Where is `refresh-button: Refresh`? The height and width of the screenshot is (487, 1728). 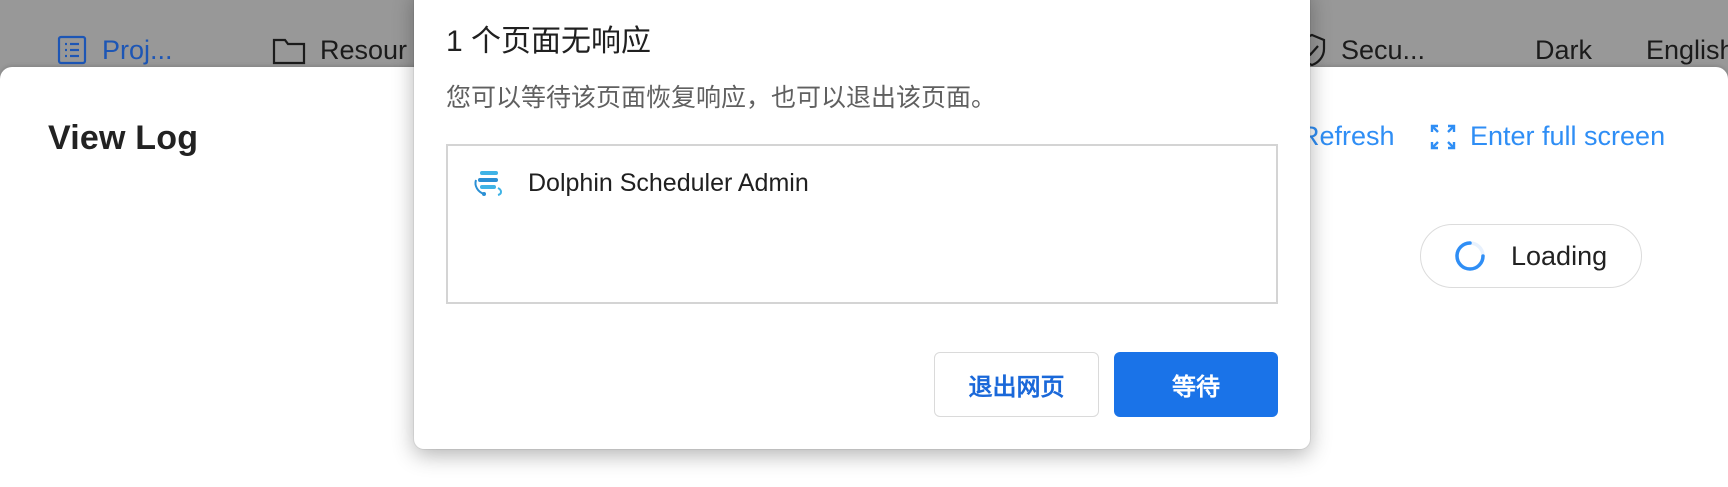
refresh-button: Refresh is located at coordinates (1347, 136).